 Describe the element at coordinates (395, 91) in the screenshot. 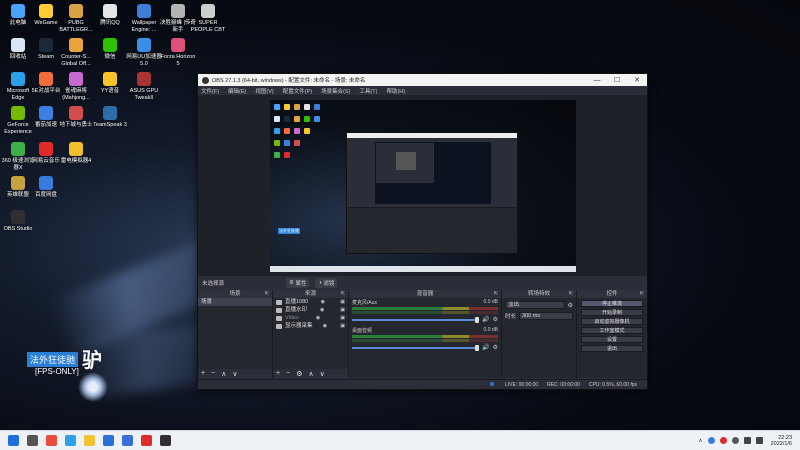

I see `menu-help: 帮助(H)` at that location.